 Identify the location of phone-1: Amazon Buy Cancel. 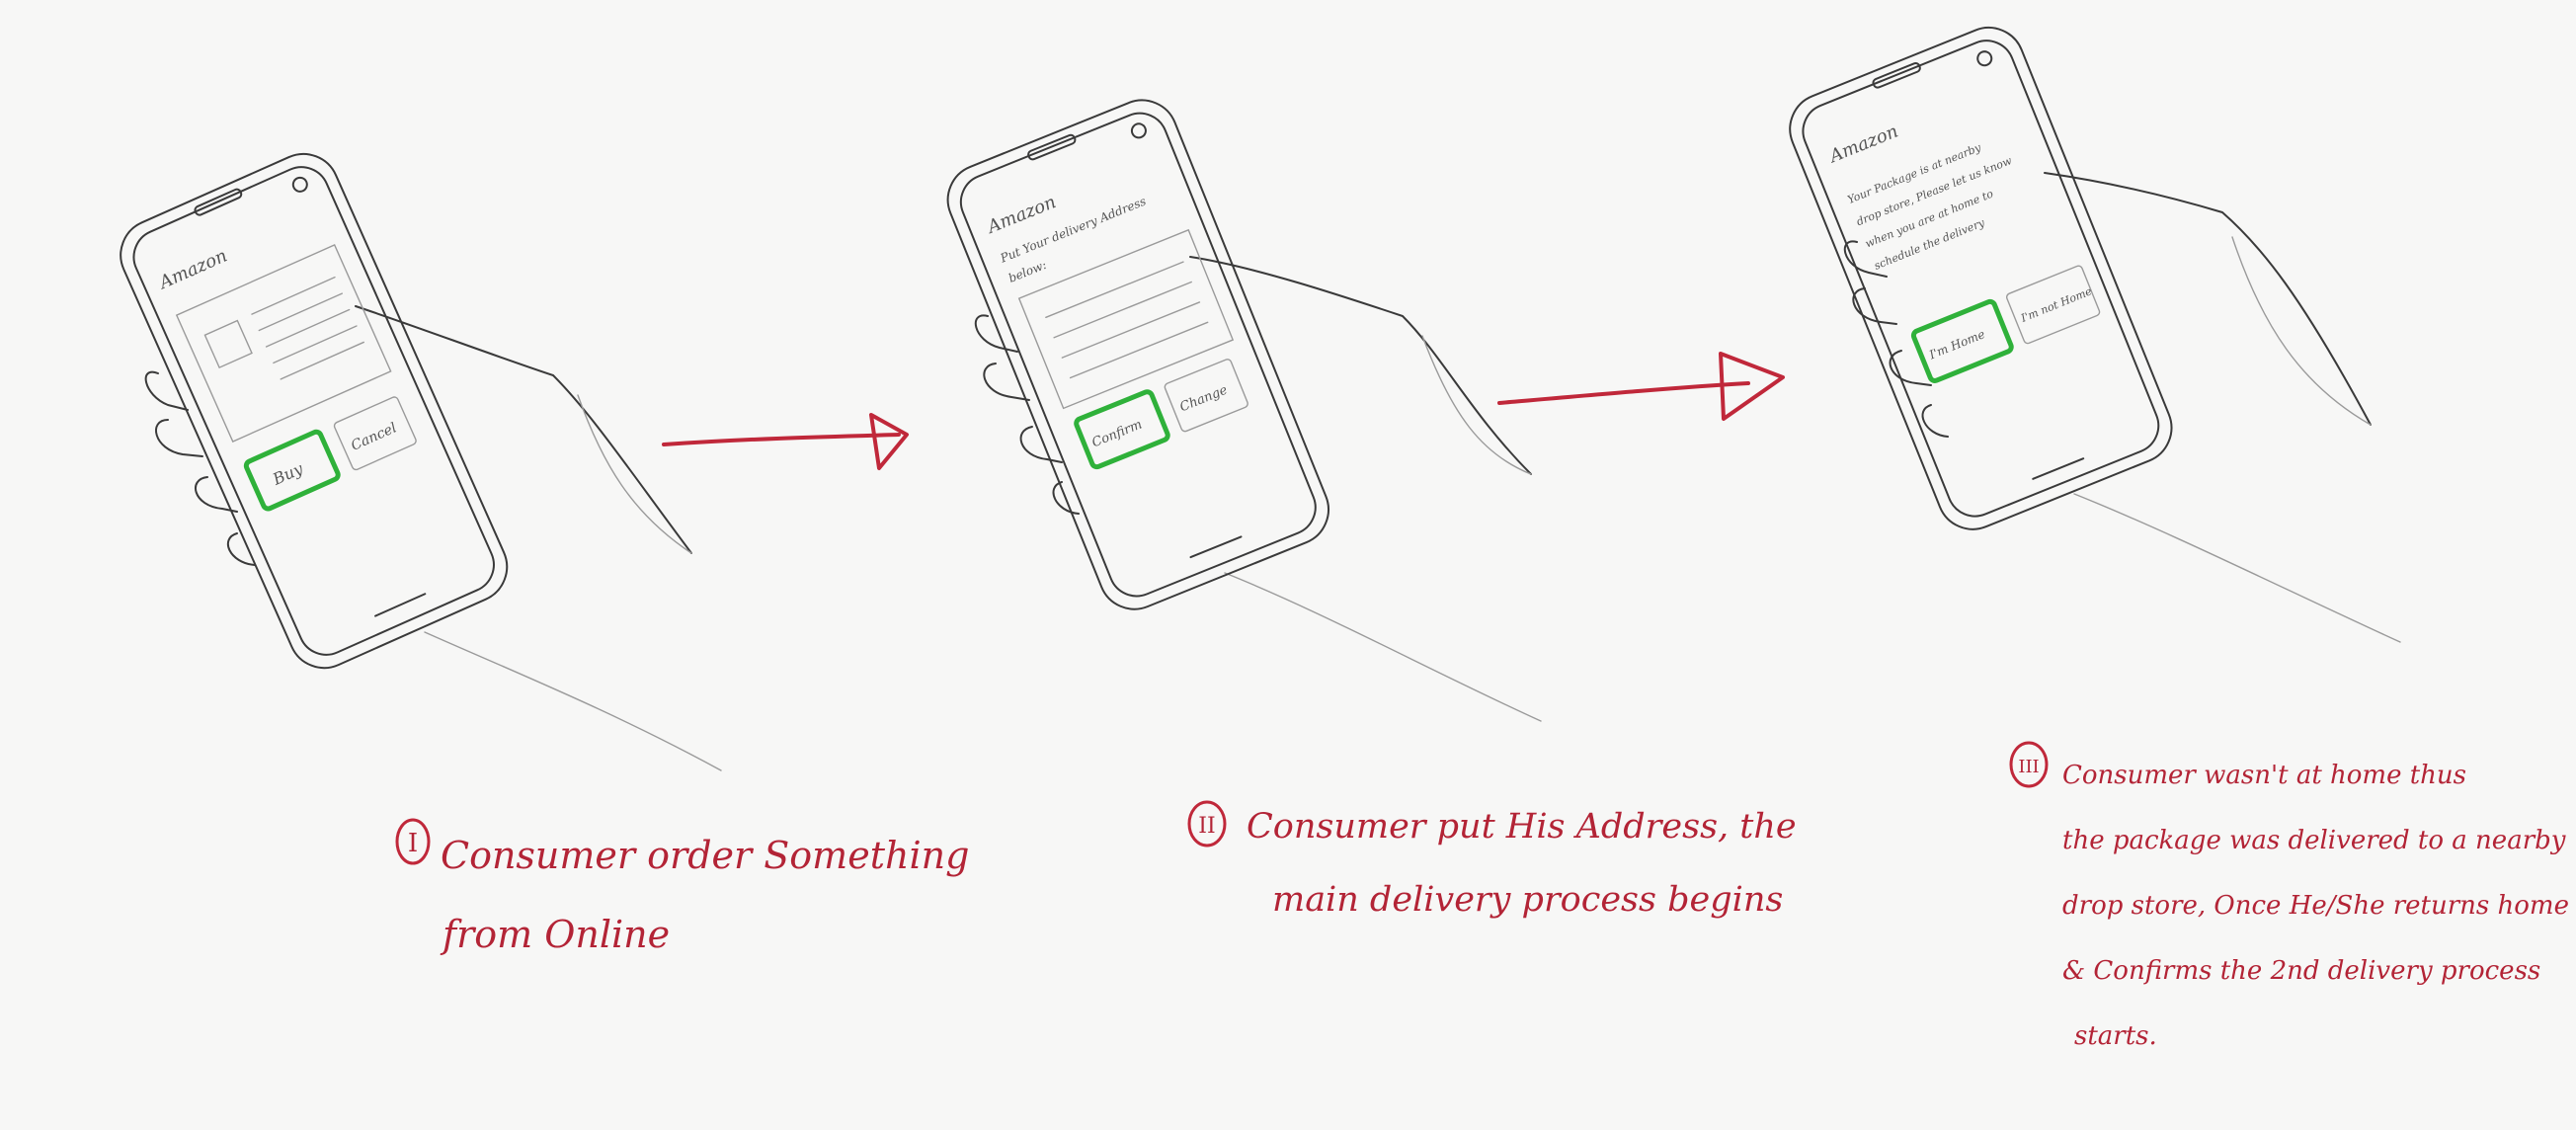
(314, 411).